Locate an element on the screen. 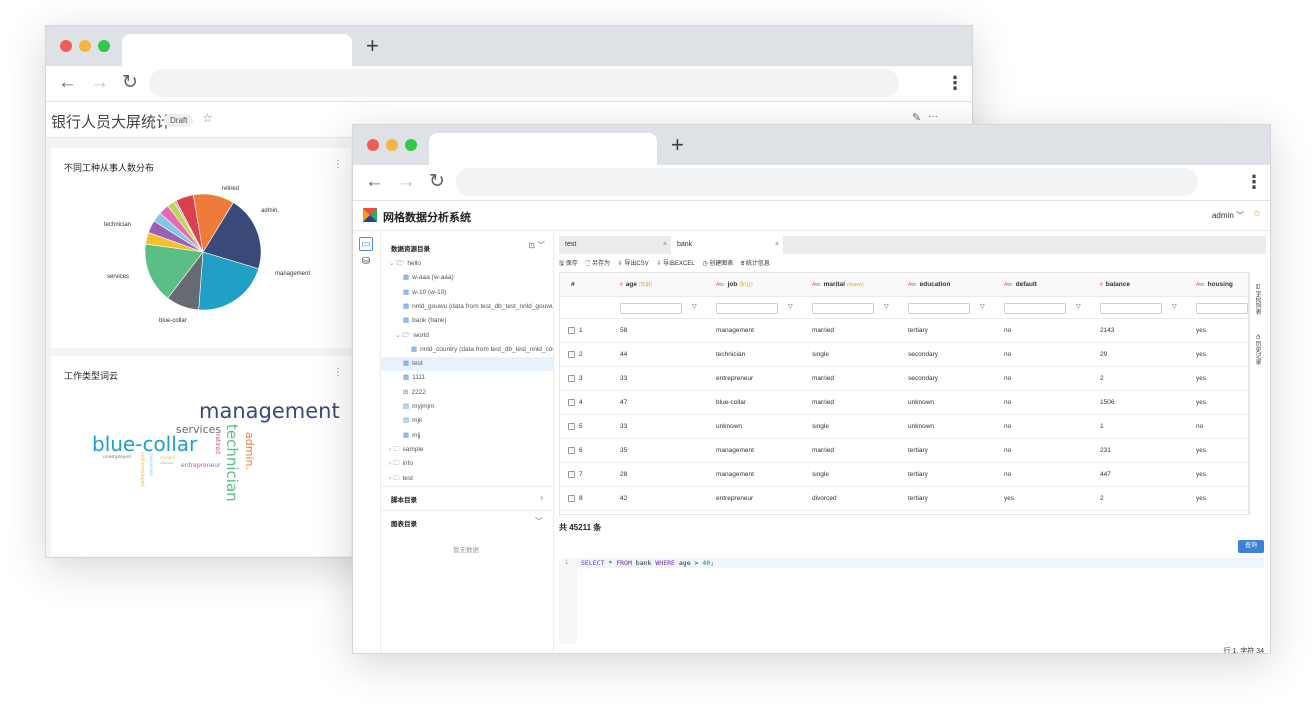 The height and width of the screenshot is (720, 1316). more-icon: ··· is located at coordinates (933, 116).